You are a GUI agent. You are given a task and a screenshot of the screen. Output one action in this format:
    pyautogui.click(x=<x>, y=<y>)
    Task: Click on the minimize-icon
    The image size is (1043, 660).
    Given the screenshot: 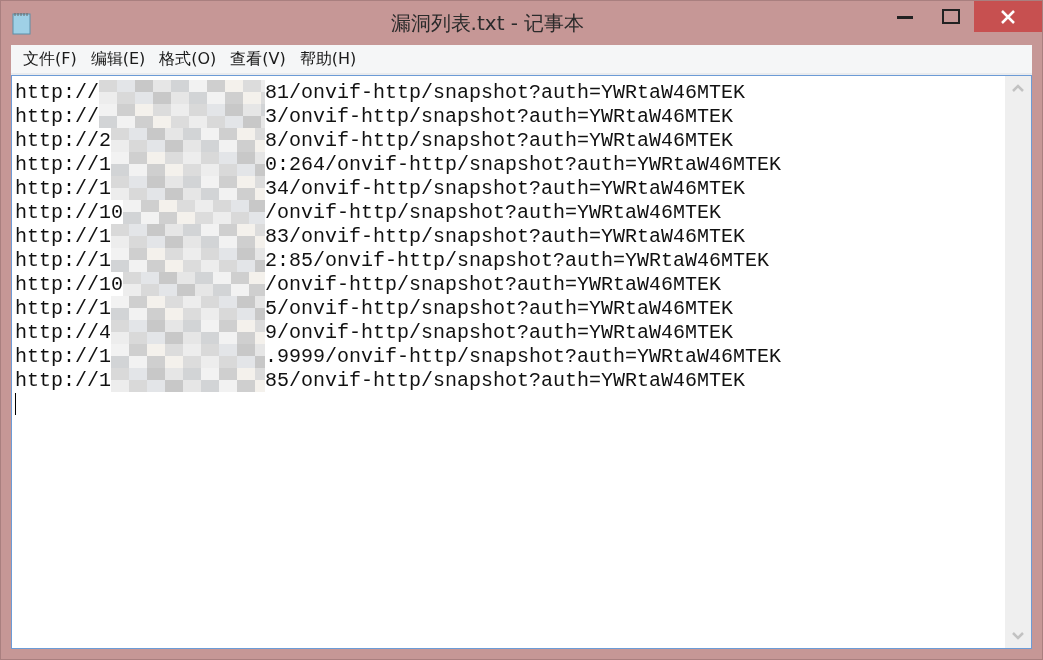 What is the action you would take?
    pyautogui.click(x=905, y=16)
    